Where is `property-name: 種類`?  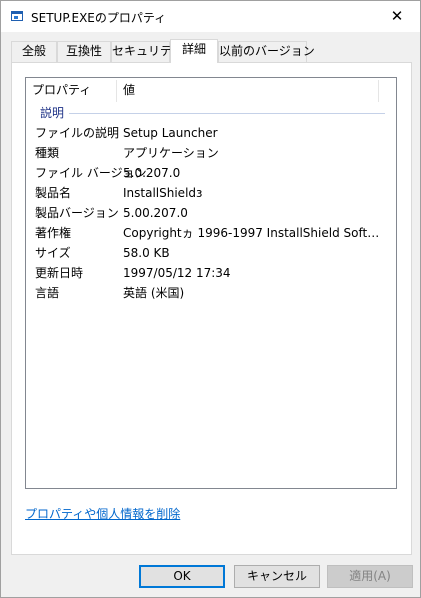 property-name: 種類 is located at coordinates (47, 153).